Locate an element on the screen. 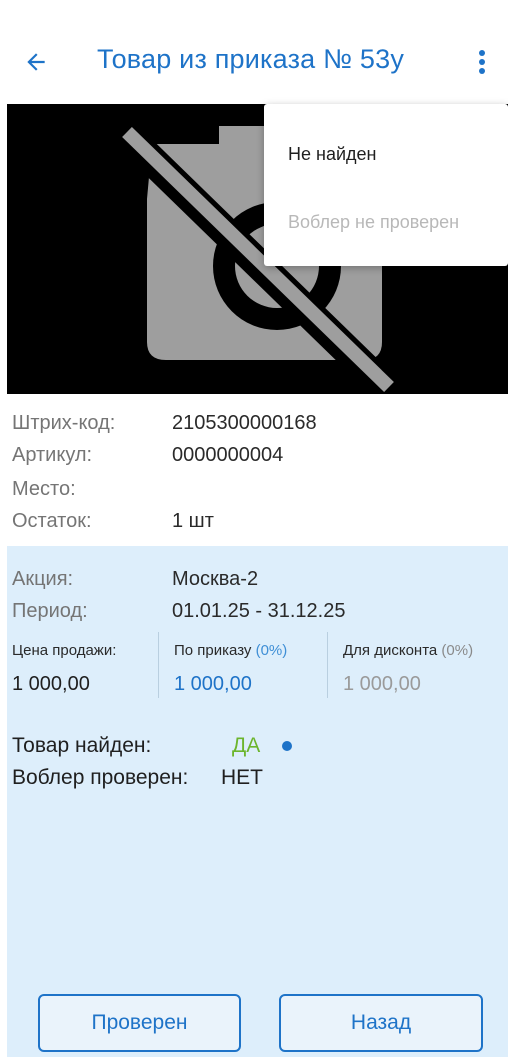  app-bar: Товар из приказа № 53у is located at coordinates (254, 56).